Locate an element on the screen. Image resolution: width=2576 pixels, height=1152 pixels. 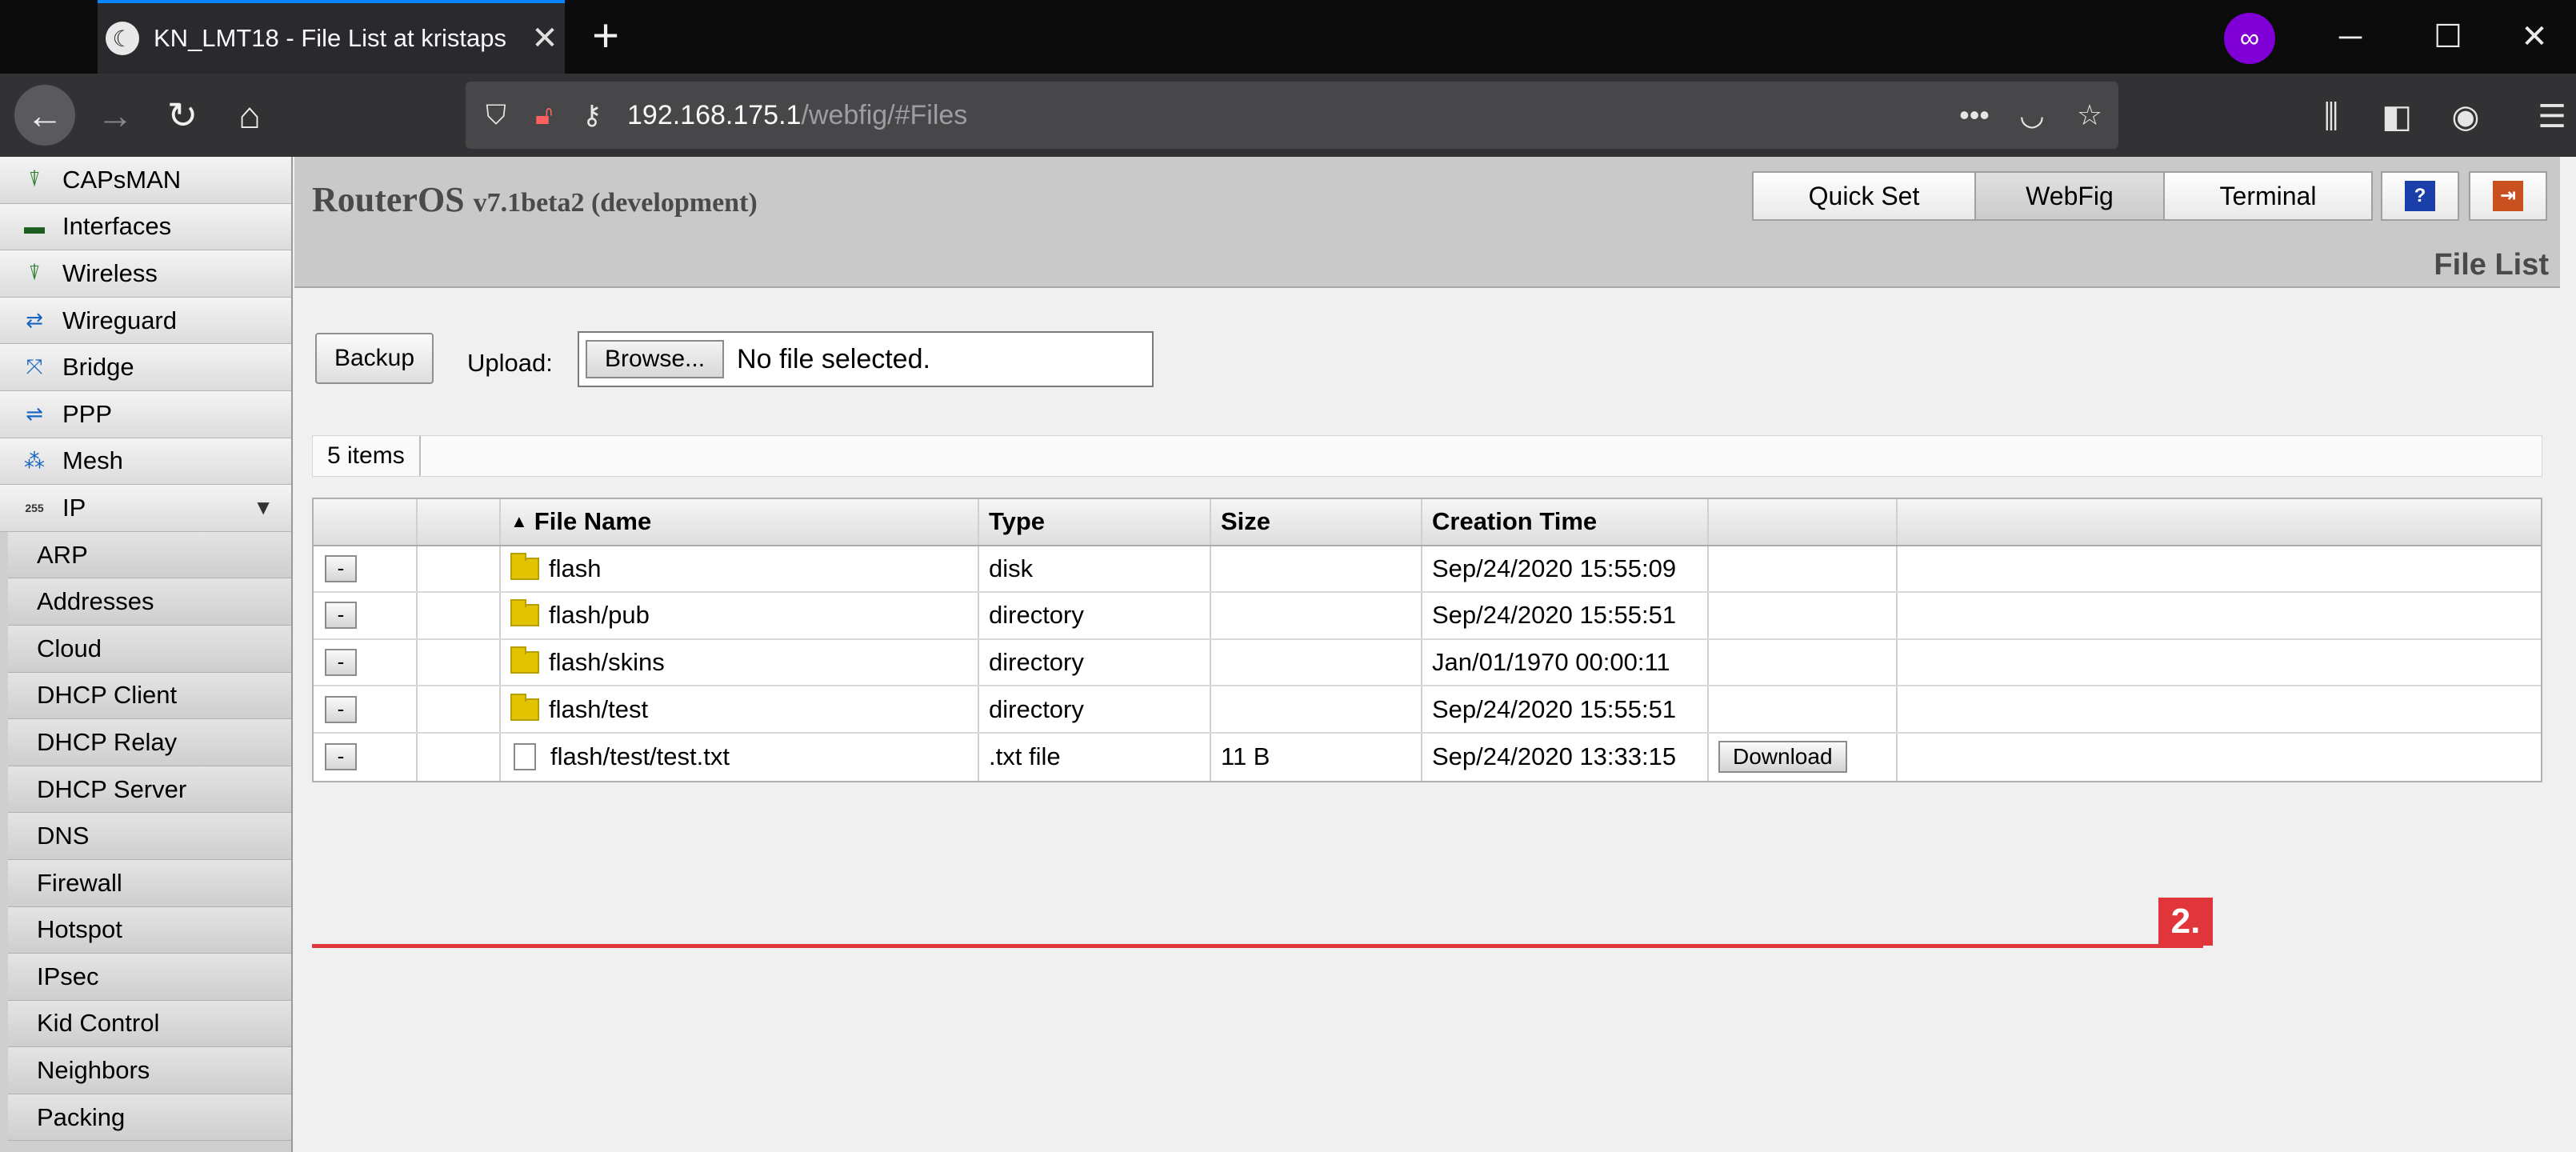
minimize-window-button: ─ is located at coordinates (2350, 37).